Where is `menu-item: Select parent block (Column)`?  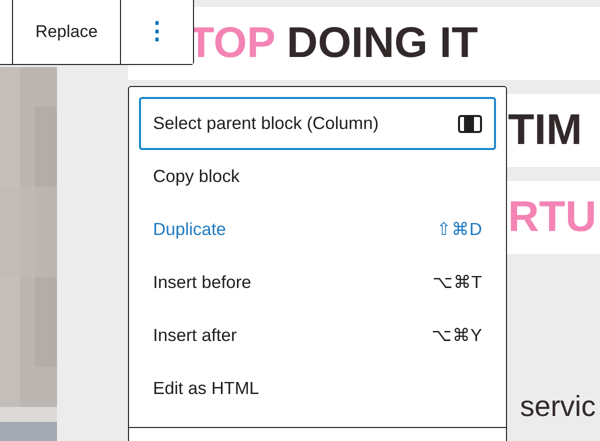
menu-item: Select parent block (Column) is located at coordinates (317, 123).